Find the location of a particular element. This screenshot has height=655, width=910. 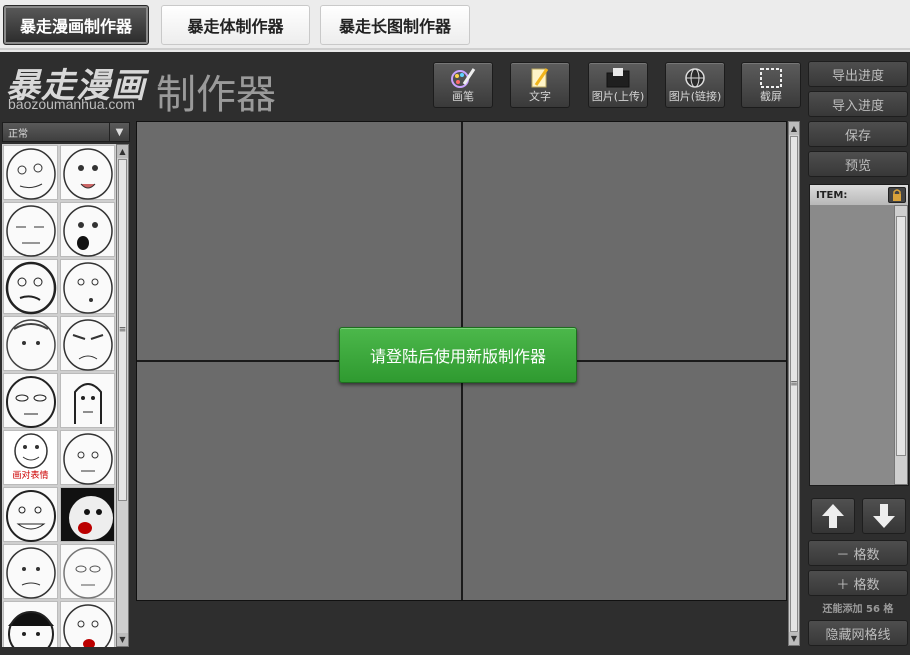

item-list-scrollbar is located at coordinates (901, 345).